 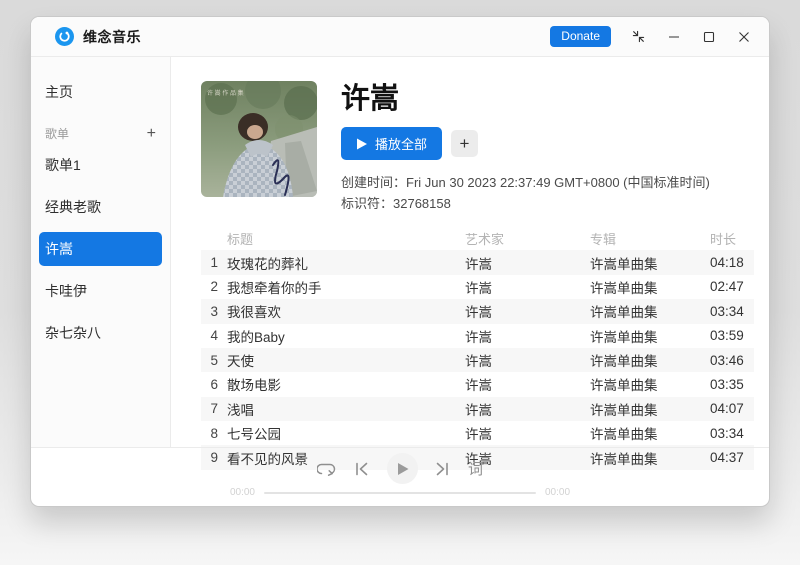 I want to click on sidebar-item-playlist: 许嵩, so click(x=100, y=249).